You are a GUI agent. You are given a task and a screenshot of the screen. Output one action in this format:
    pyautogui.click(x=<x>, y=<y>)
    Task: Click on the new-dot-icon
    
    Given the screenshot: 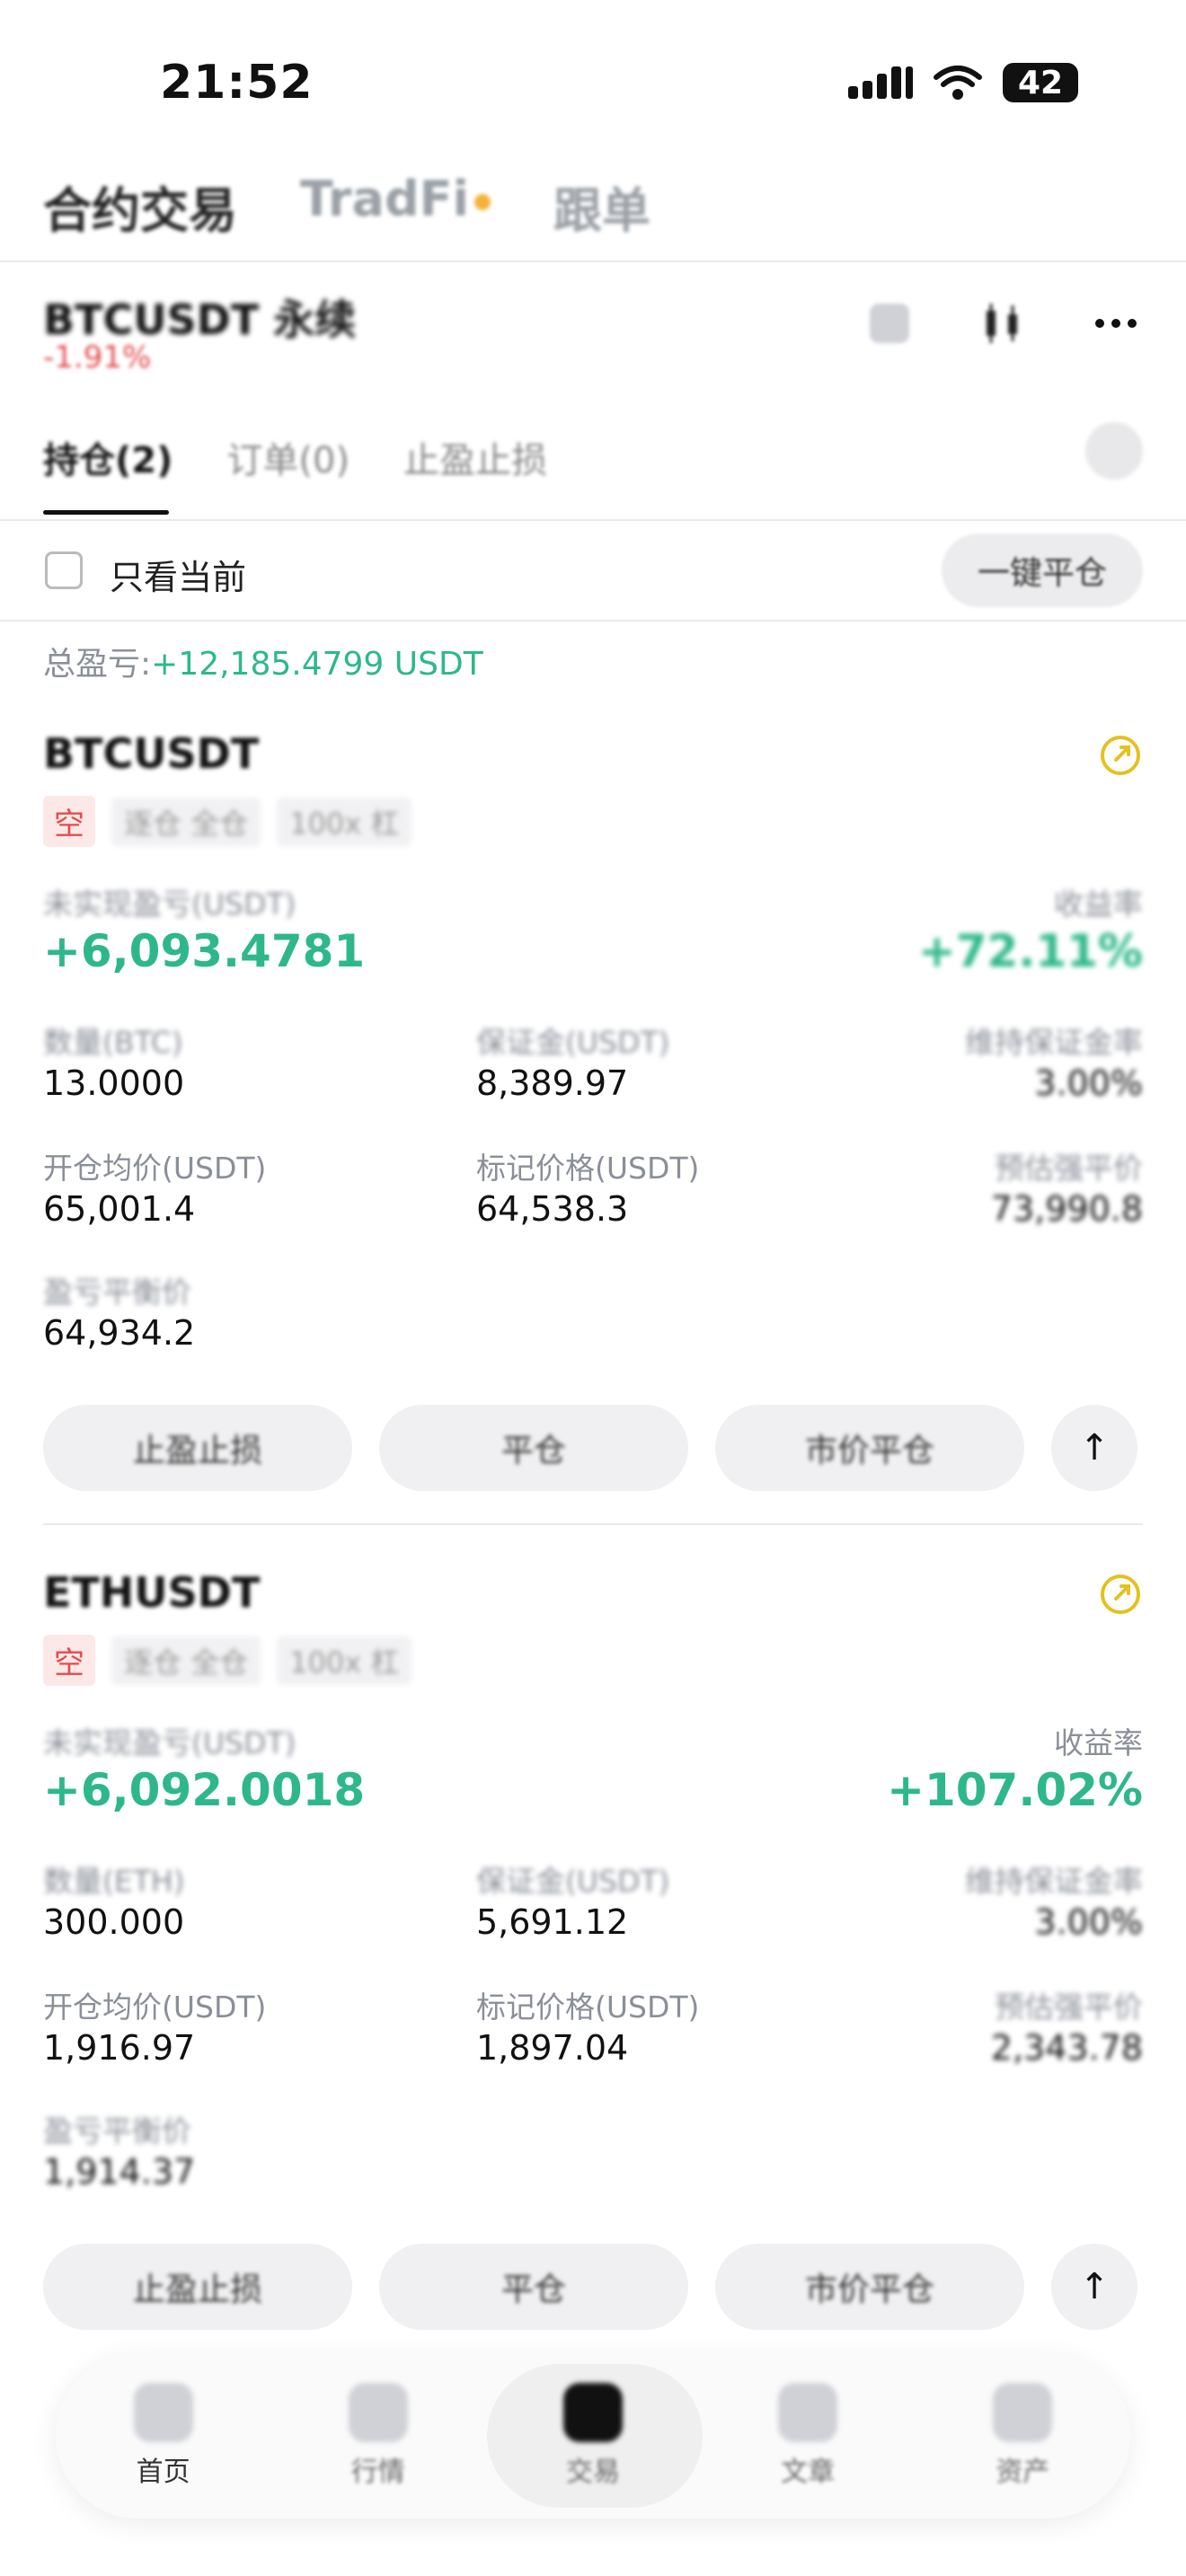 What is the action you would take?
    pyautogui.click(x=482, y=202)
    